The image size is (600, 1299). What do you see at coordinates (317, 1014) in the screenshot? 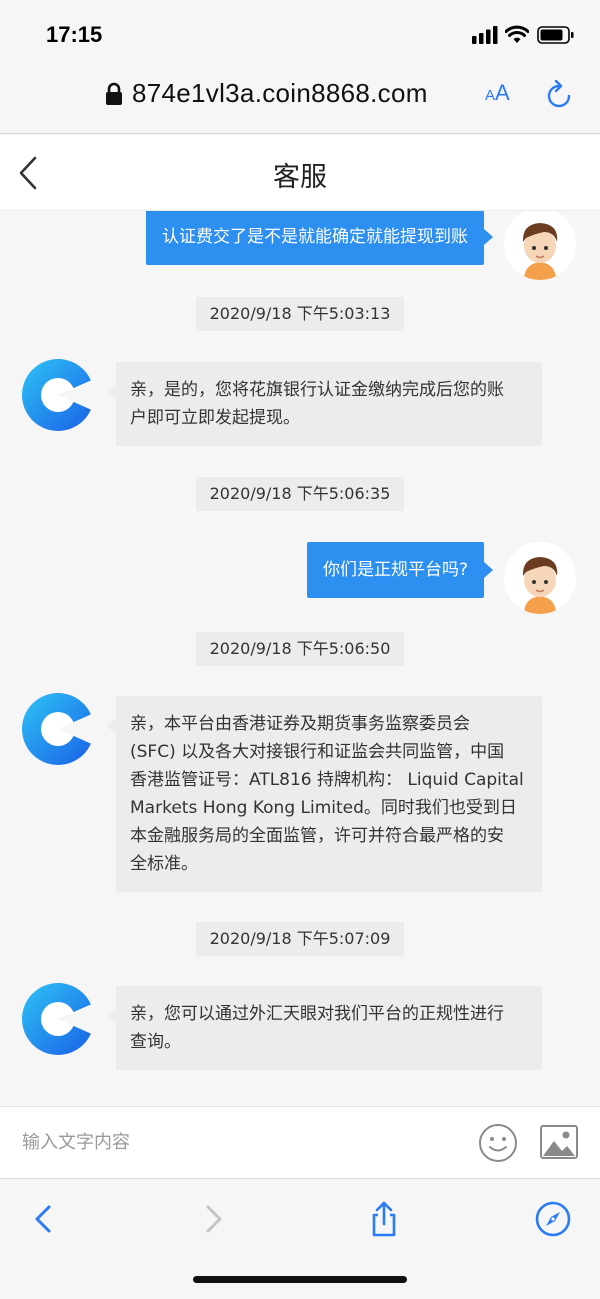
I see `message-line: 亲，您可以通过外汇天眼对我们平台的正规性进行` at bounding box center [317, 1014].